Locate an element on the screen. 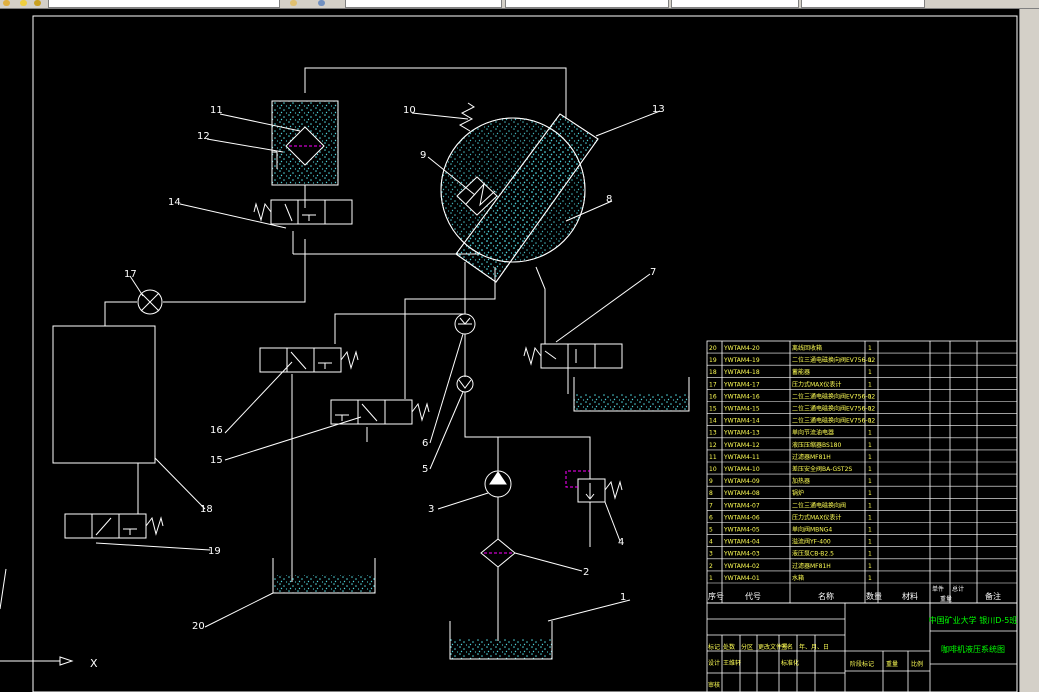 This screenshot has width=1039, height=692. bom-cell-code: YWTAM4-02 is located at coordinates (741, 566).